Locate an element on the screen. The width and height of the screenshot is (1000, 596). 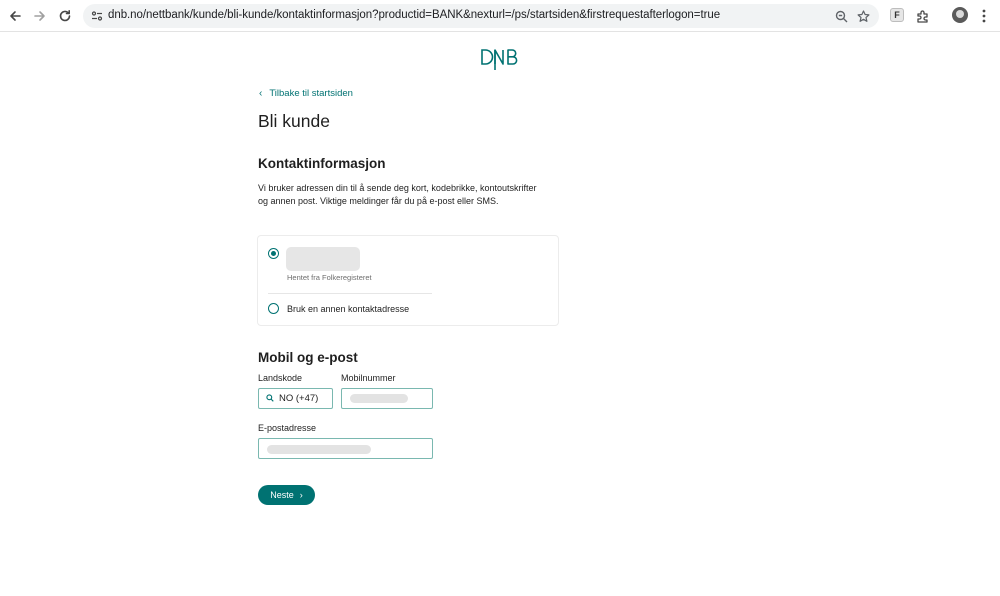
other-address-label: Bruk en annen kontaktadresse is located at coordinates (348, 309).